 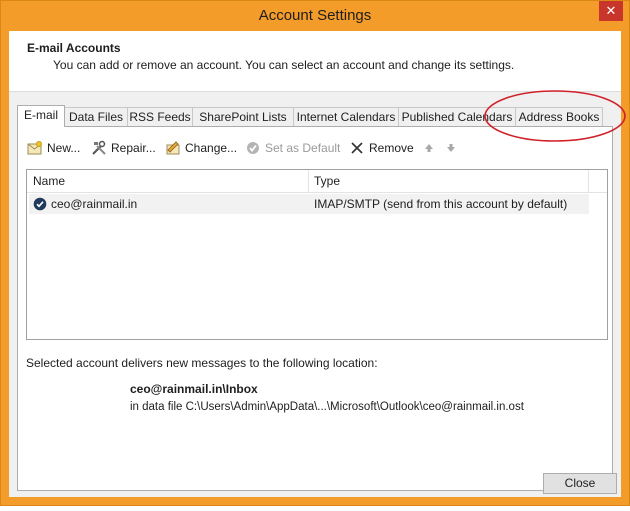 I want to click on tab-address-books: Address Books, so click(x=559, y=116).